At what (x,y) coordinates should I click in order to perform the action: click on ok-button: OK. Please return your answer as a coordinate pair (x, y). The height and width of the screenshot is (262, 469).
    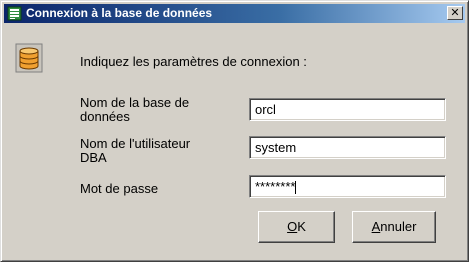
    Looking at the image, I should click on (296, 227).